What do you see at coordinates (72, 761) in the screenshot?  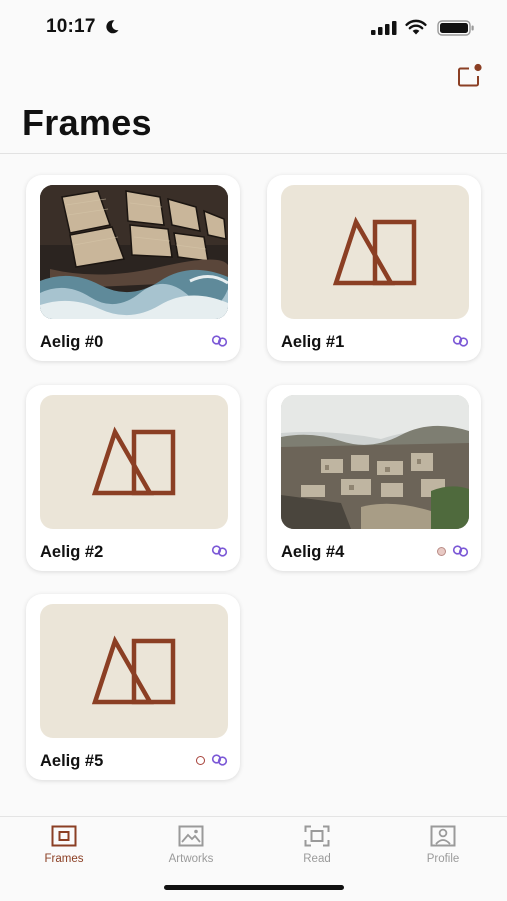 I see `frame-name: Aelig #5` at bounding box center [72, 761].